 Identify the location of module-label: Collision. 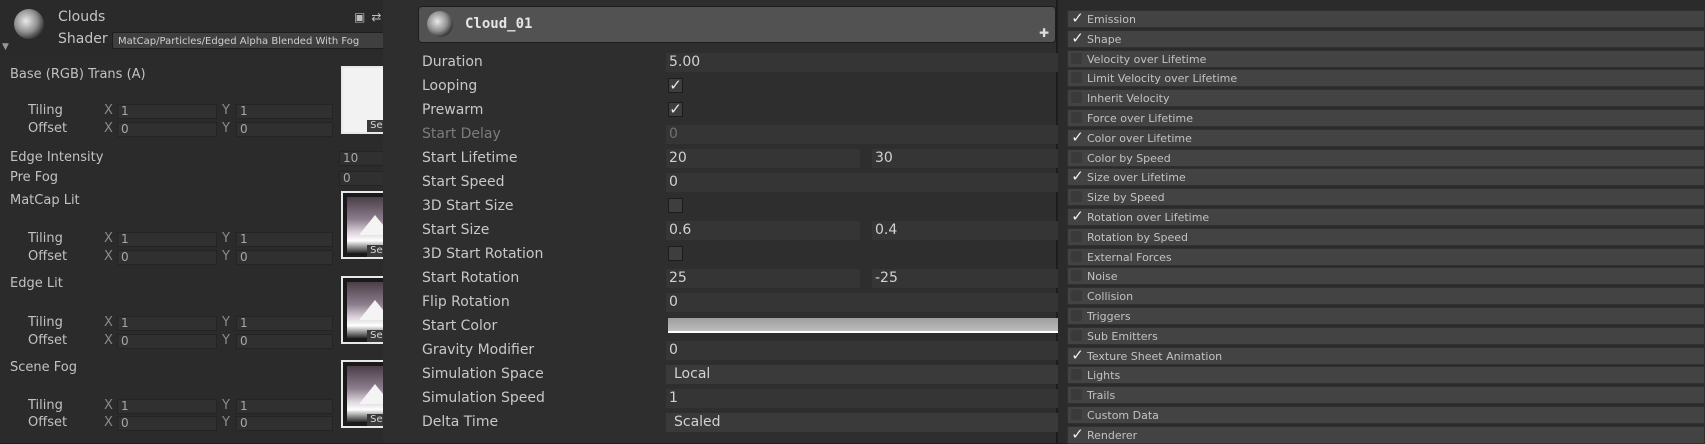
(1110, 296).